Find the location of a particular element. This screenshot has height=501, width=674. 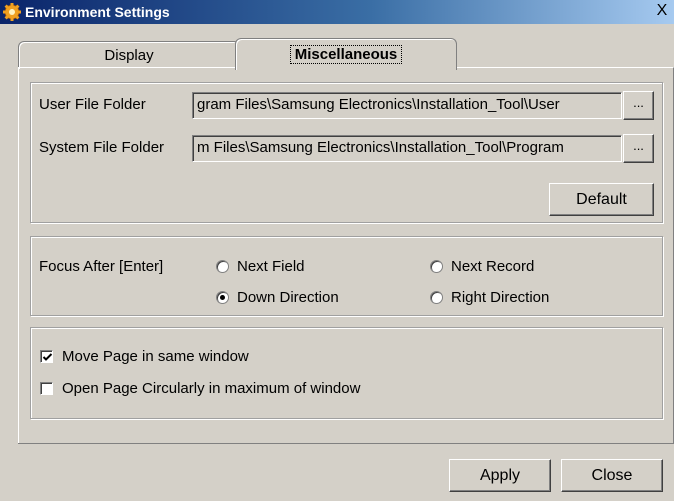

next-record-label: Next Record is located at coordinates (493, 266).